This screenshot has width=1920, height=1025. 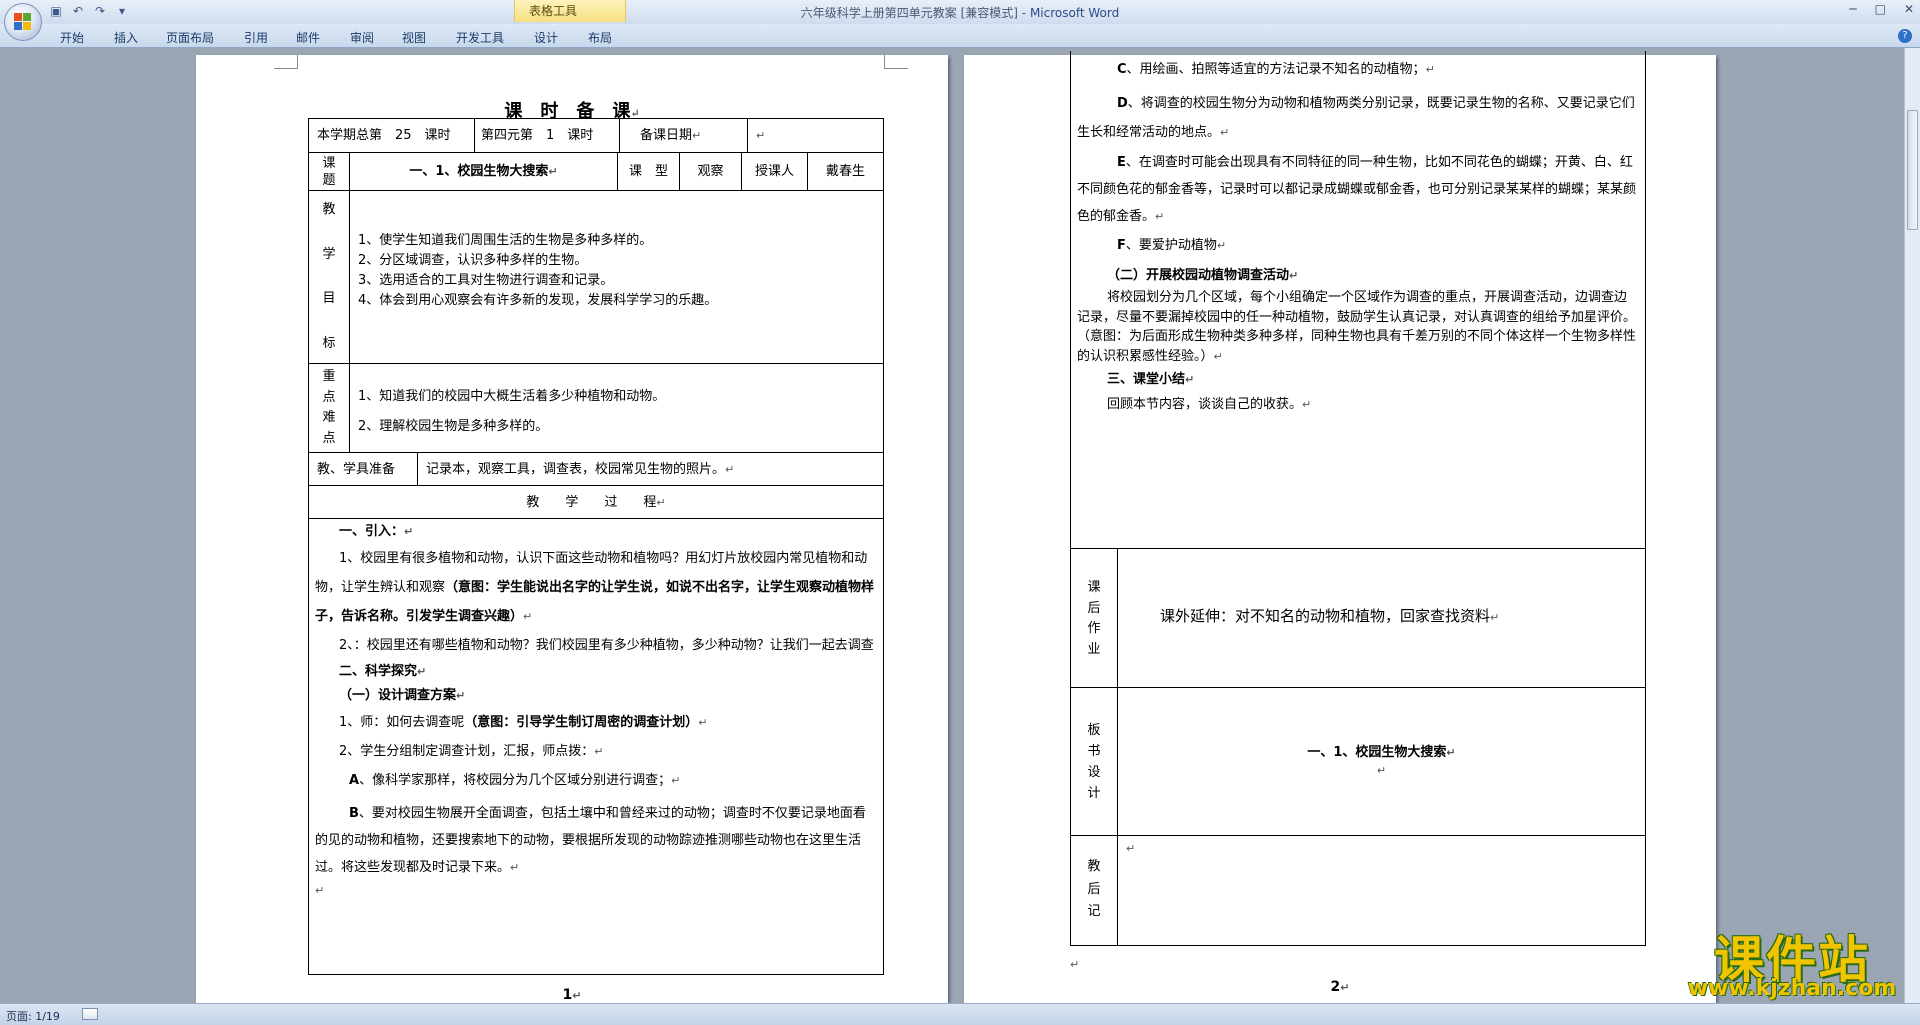 I want to click on date-value-cell: ↵, so click(x=815, y=135).